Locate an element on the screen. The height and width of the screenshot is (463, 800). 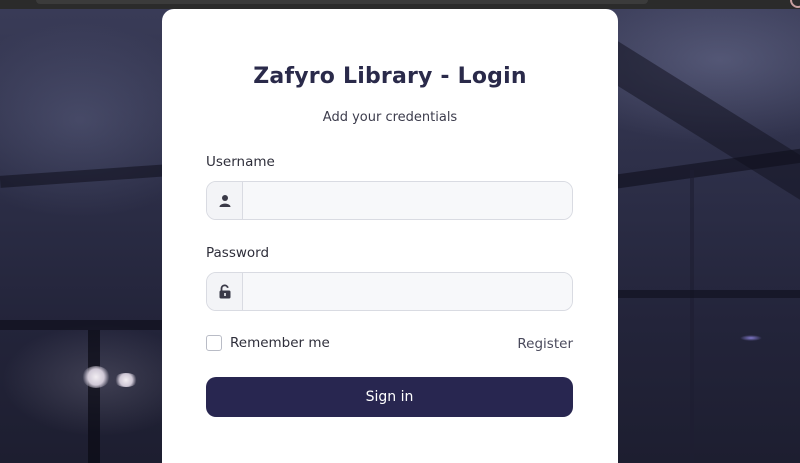
title-emphasis: Login is located at coordinates (492, 76).